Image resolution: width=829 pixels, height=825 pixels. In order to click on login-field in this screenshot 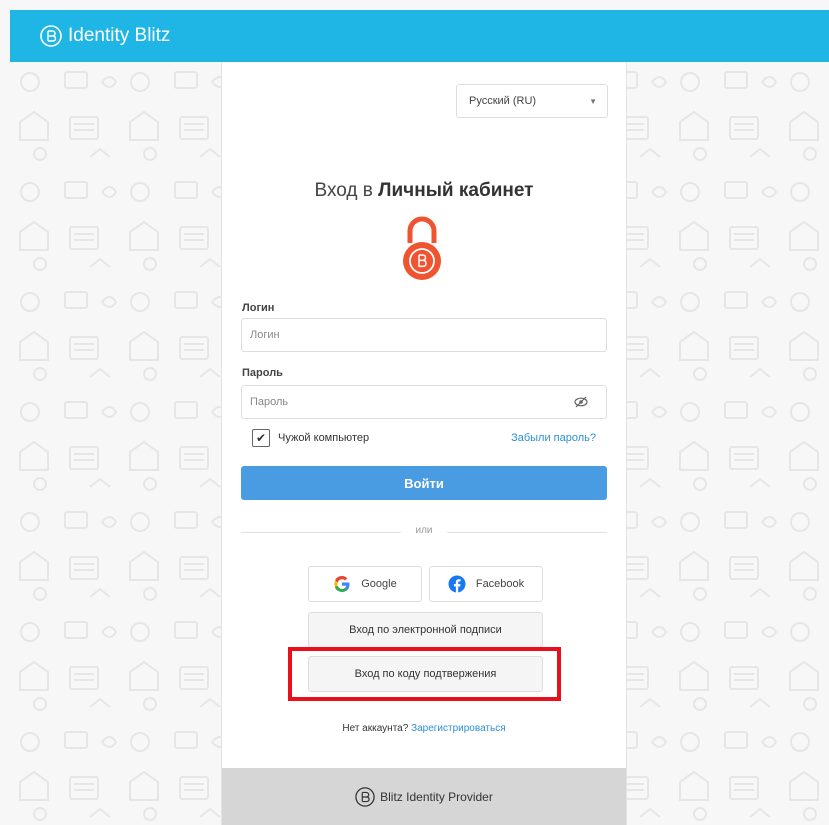, I will do `click(424, 335)`.